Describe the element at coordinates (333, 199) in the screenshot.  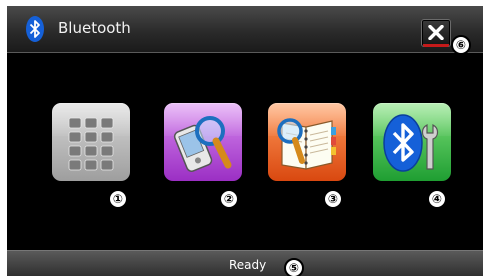
I see `callout-marker-3: ③` at that location.